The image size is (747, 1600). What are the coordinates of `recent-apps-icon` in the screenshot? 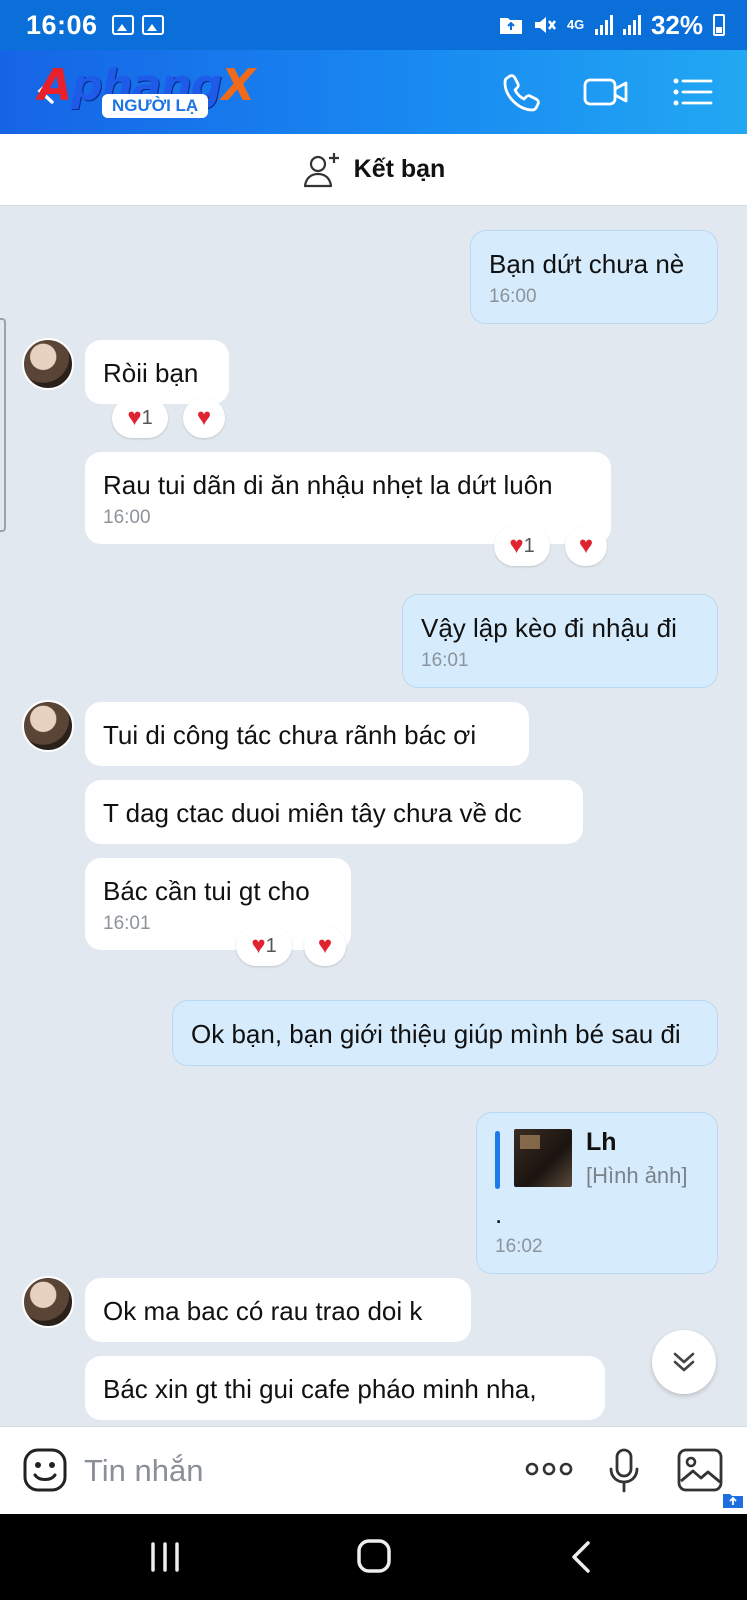 It's located at (165, 1557).